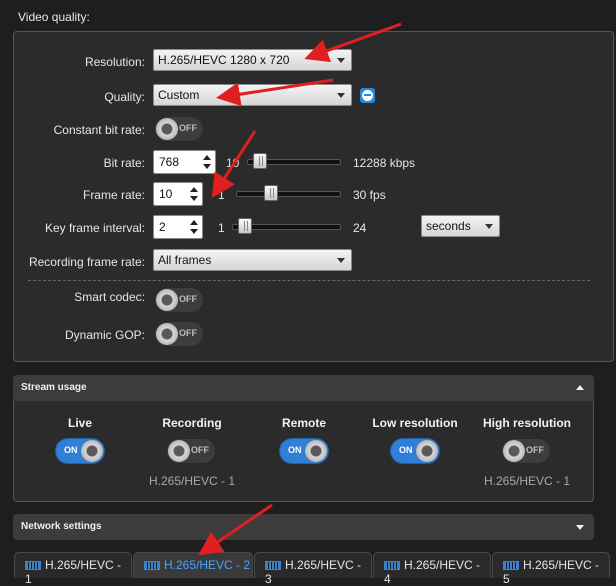  I want to click on resolution-label: Resolution:, so click(114, 62).